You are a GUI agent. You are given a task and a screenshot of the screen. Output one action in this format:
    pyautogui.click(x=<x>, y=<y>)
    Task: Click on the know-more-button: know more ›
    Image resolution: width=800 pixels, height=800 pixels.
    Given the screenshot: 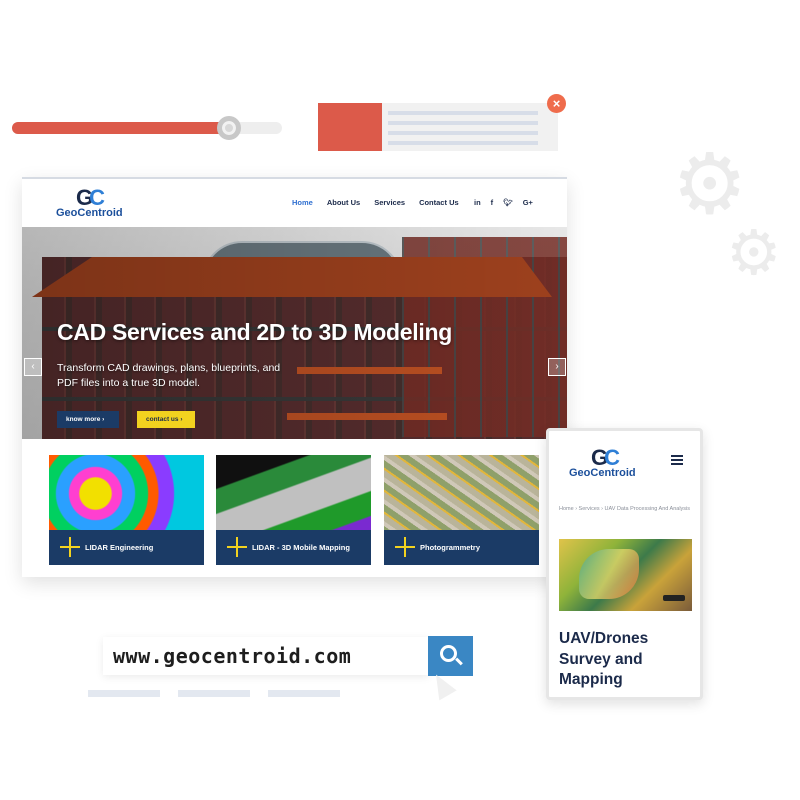 What is the action you would take?
    pyautogui.click(x=88, y=419)
    